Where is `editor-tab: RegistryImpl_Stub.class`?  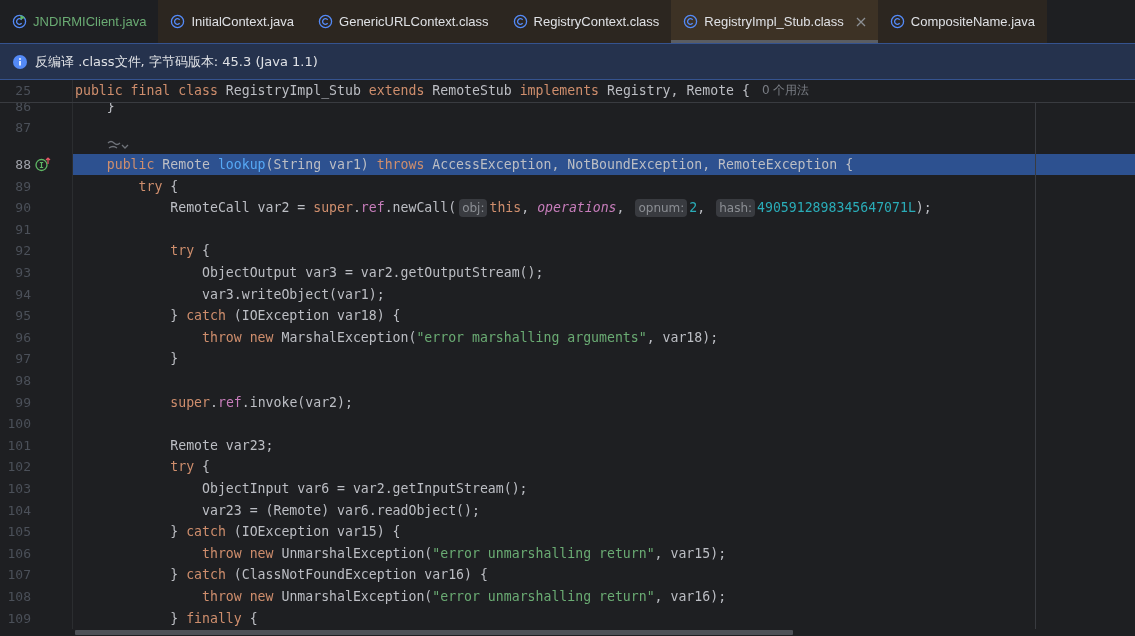
editor-tab: RegistryImpl_Stub.class is located at coordinates (774, 21).